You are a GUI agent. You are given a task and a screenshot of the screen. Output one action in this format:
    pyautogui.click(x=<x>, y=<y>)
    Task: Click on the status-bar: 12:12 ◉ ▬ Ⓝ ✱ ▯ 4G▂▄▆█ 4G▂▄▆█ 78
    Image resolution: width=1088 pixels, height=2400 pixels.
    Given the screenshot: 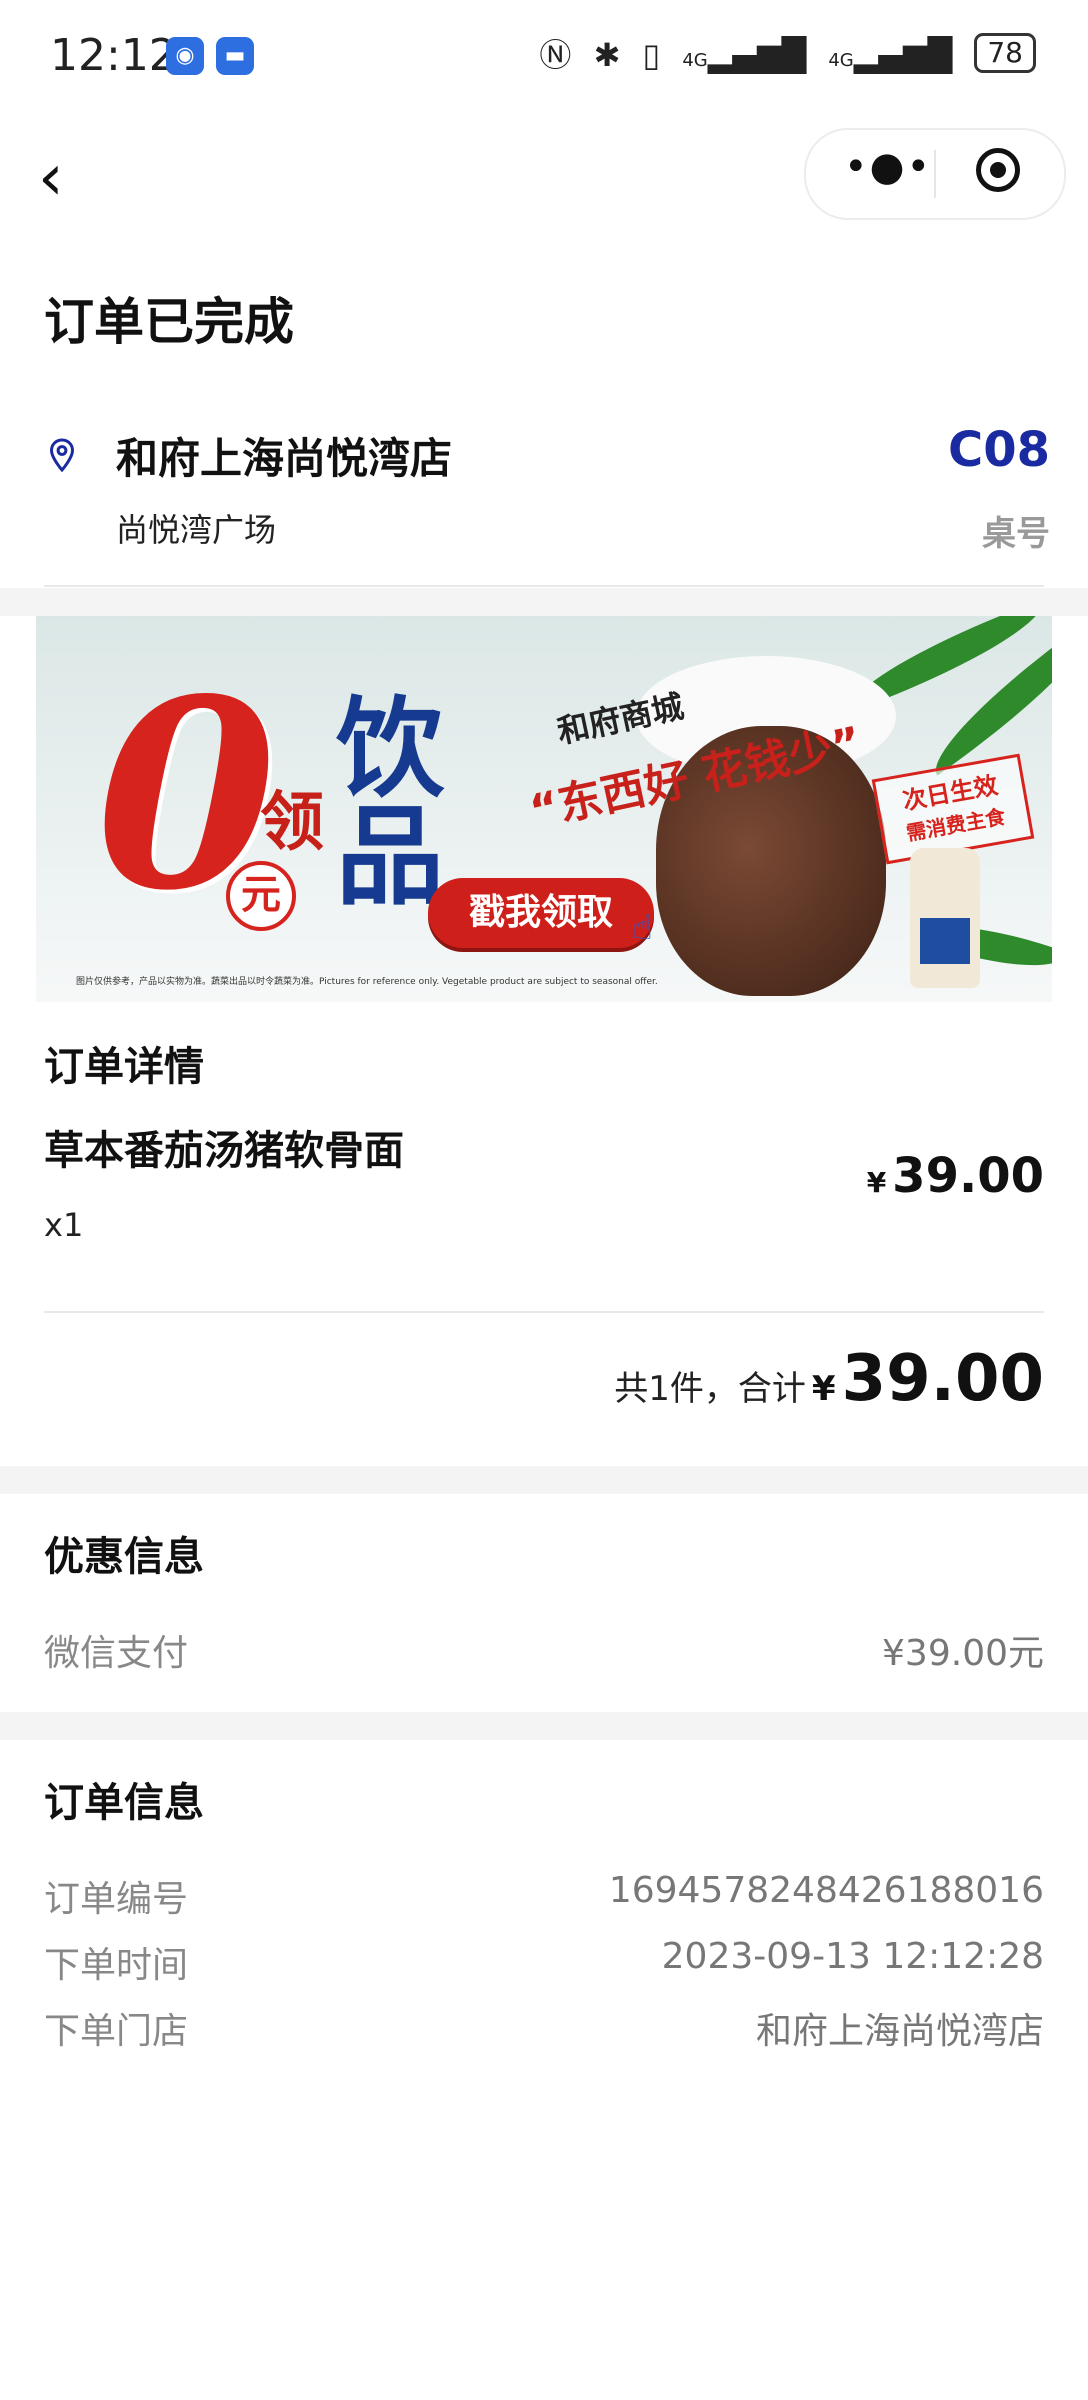 What is the action you would take?
    pyautogui.click(x=544, y=56)
    